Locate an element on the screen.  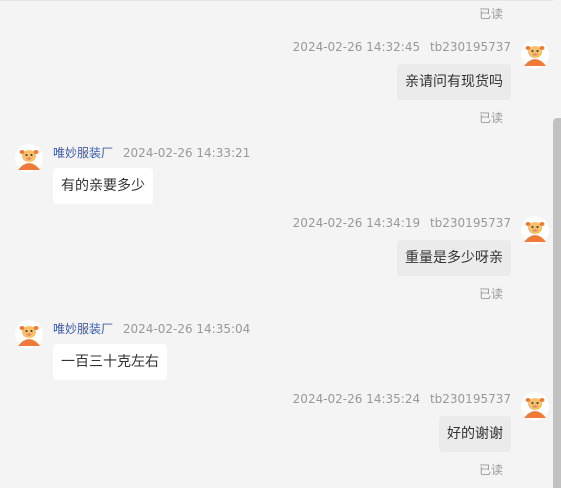
message-meta: 2024-02-26 14:32:45 tb230195737 is located at coordinates (402, 47).